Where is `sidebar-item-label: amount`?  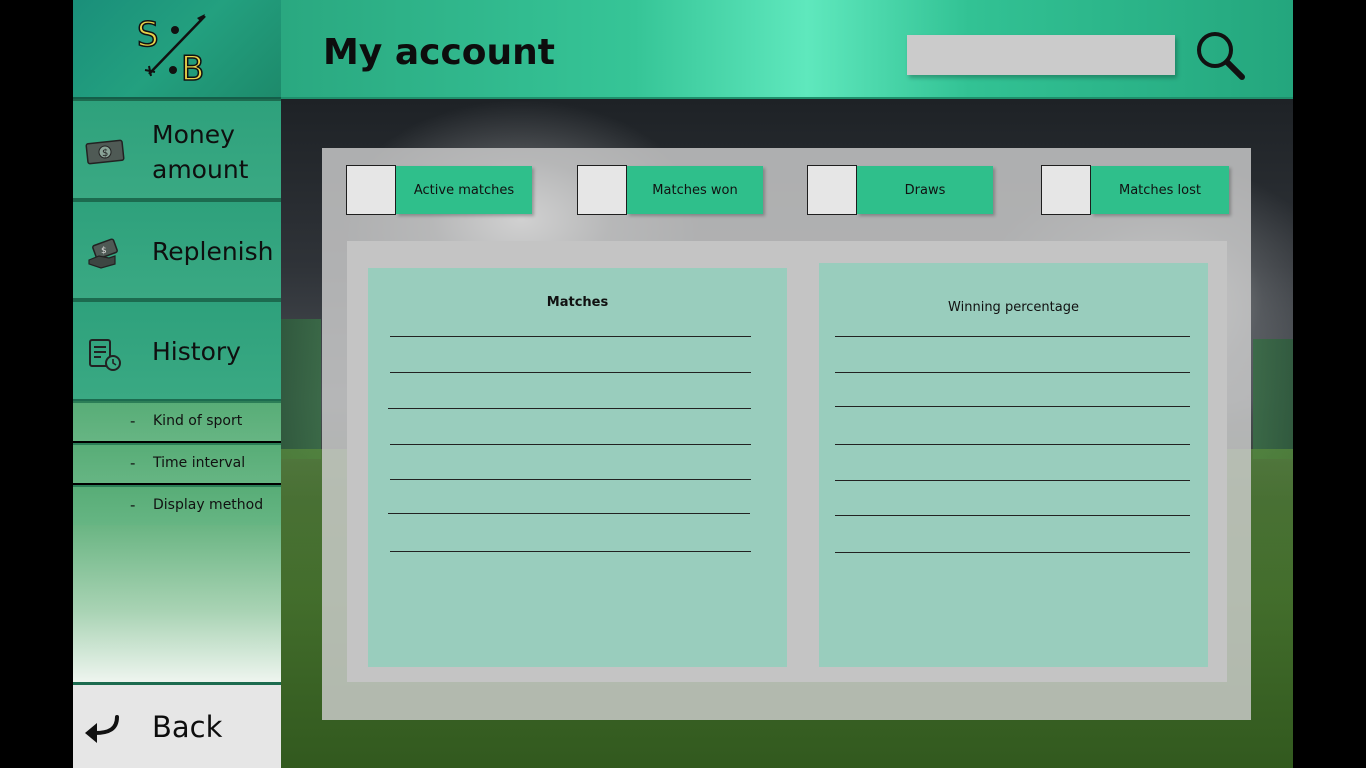 sidebar-item-label: amount is located at coordinates (200, 169).